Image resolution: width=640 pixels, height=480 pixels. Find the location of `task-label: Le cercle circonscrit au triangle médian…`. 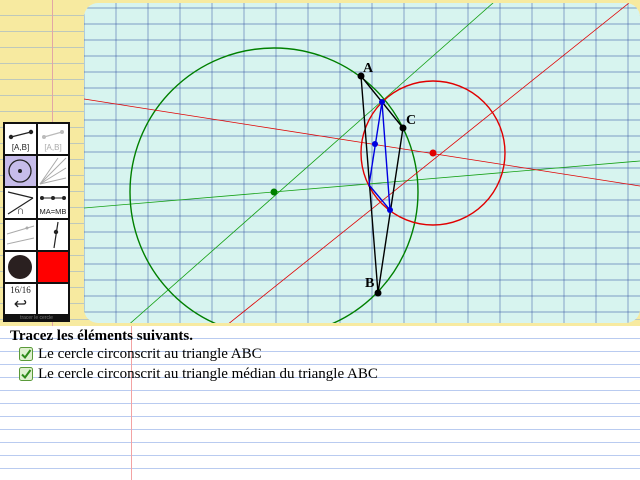

task-label: Le cercle circonscrit au triangle médian… is located at coordinates (208, 373).